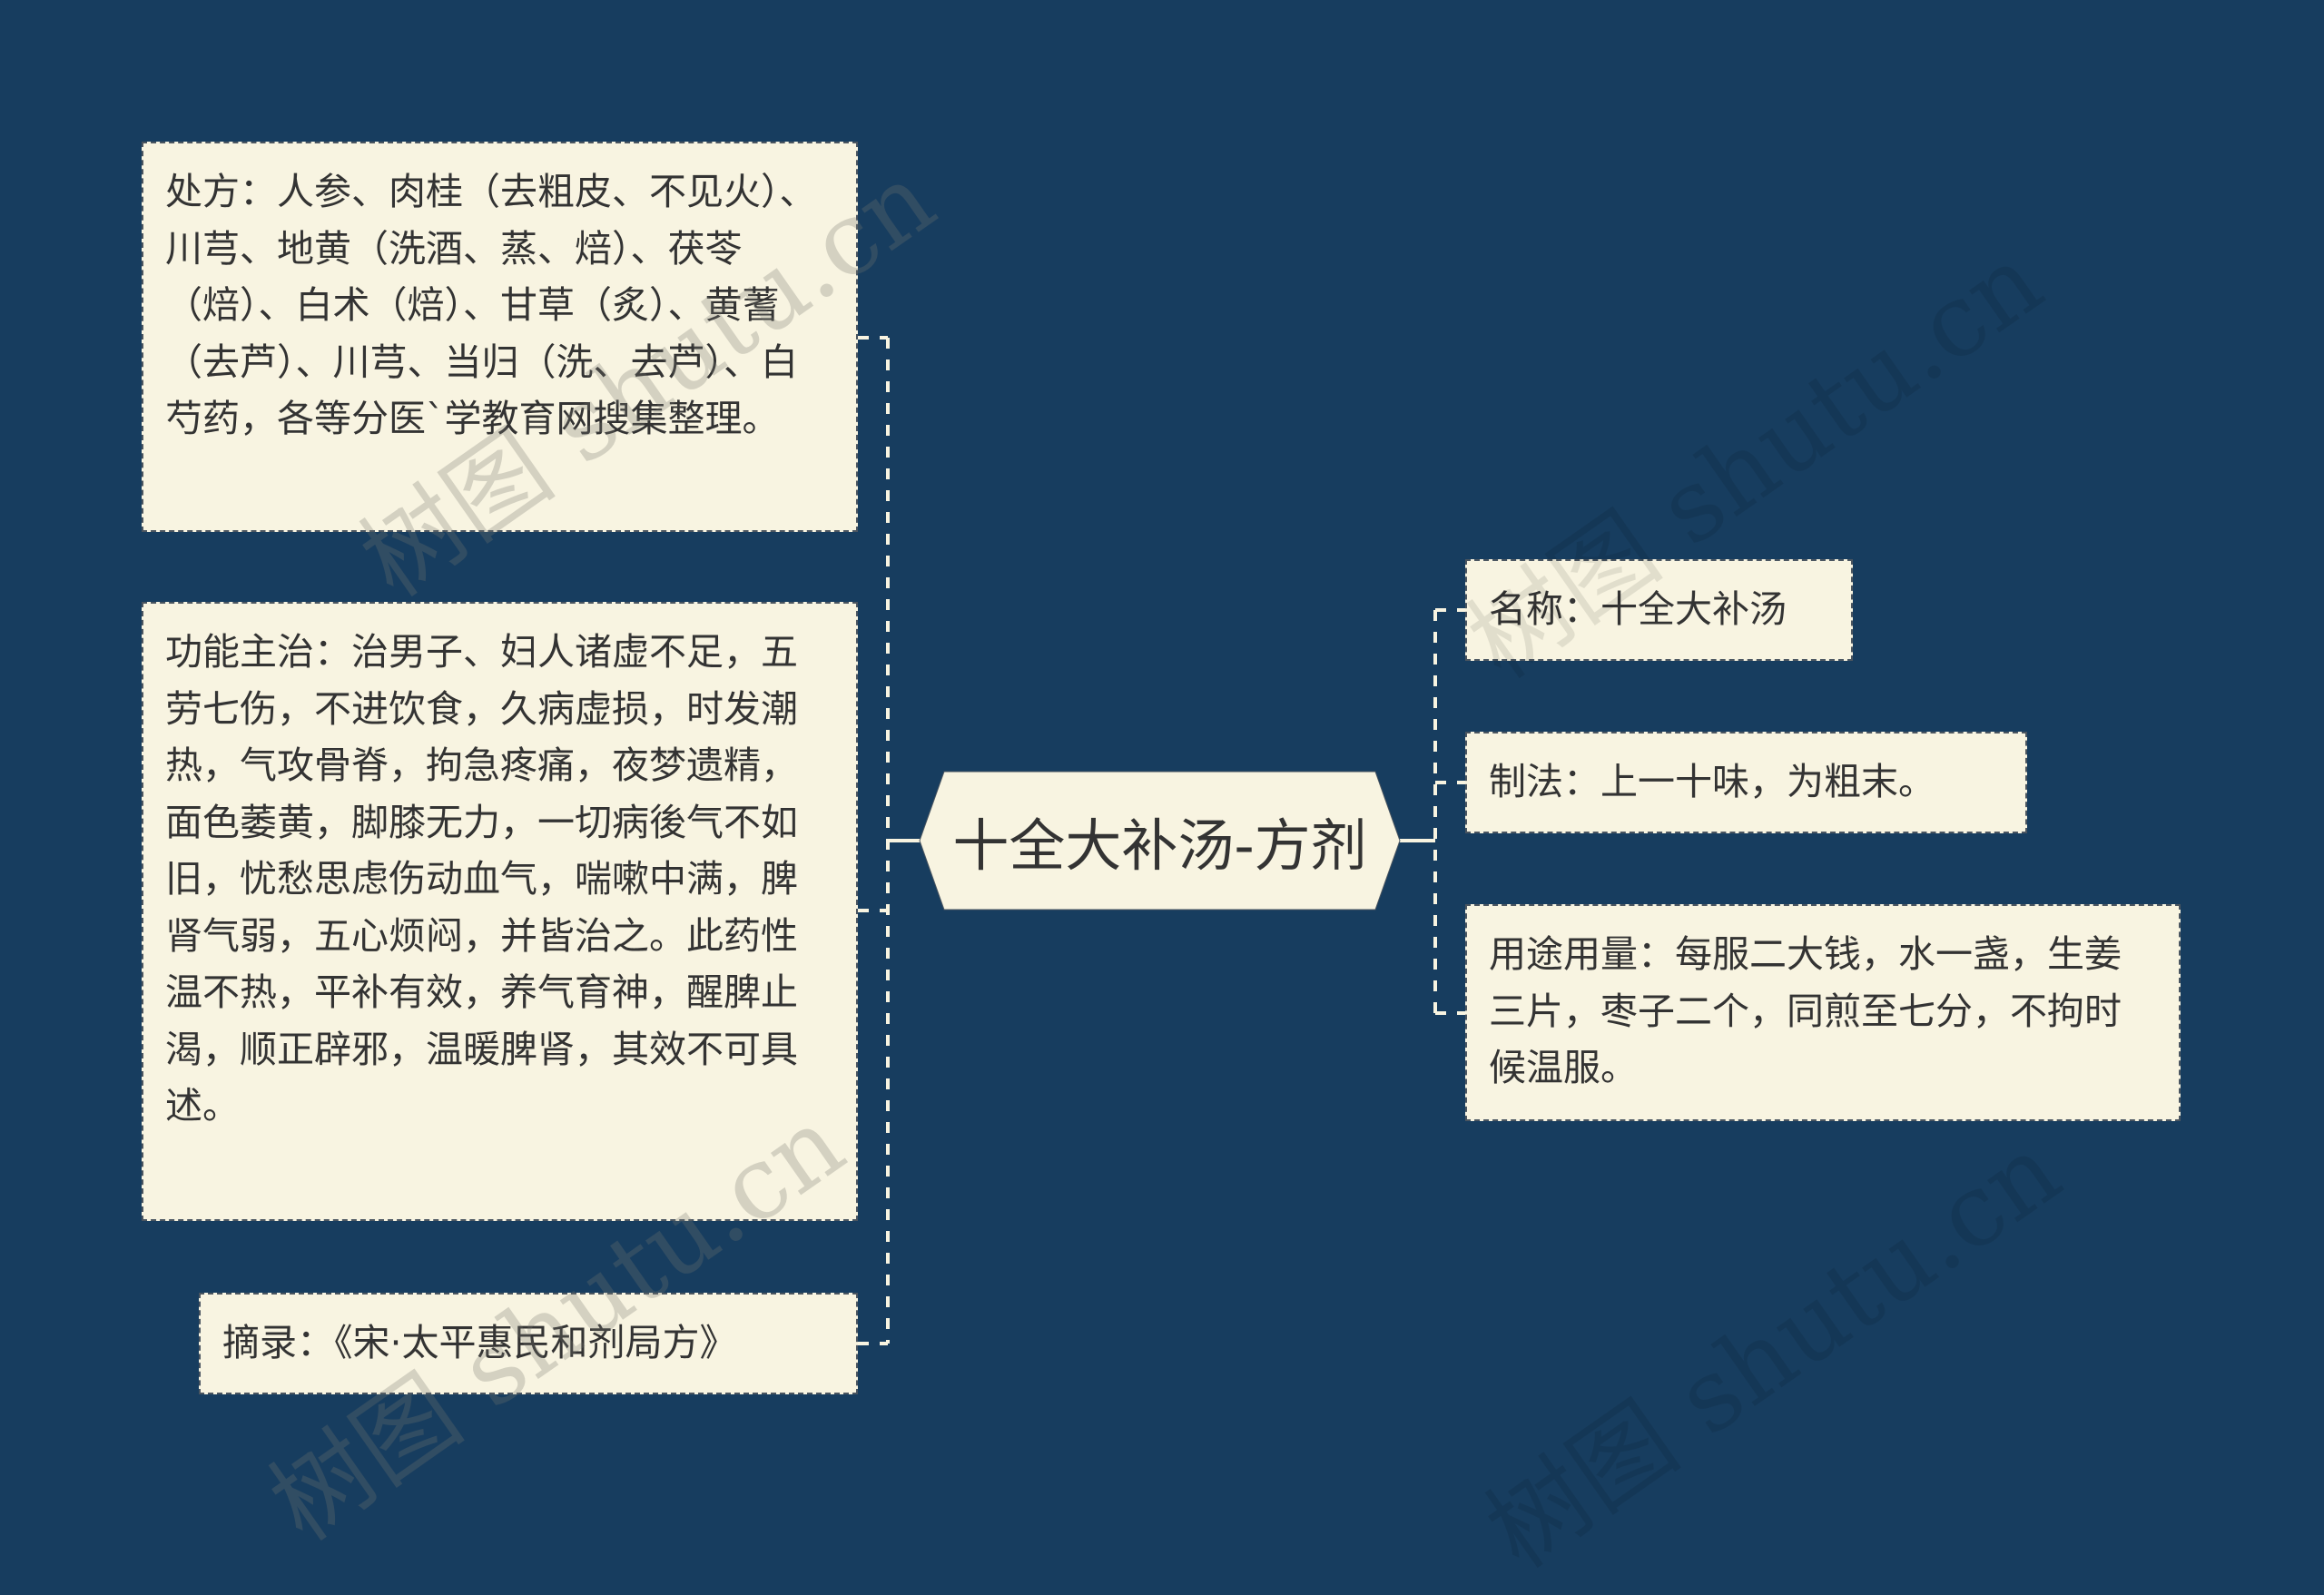 The image size is (2324, 1595). Describe the element at coordinates (1805, 1011) in the screenshot. I see `topic-usage-text: 用途用量：每服二大钱，水一盏，生姜三片，枣子二个，同煎至七分，不拘时候温服。` at that location.